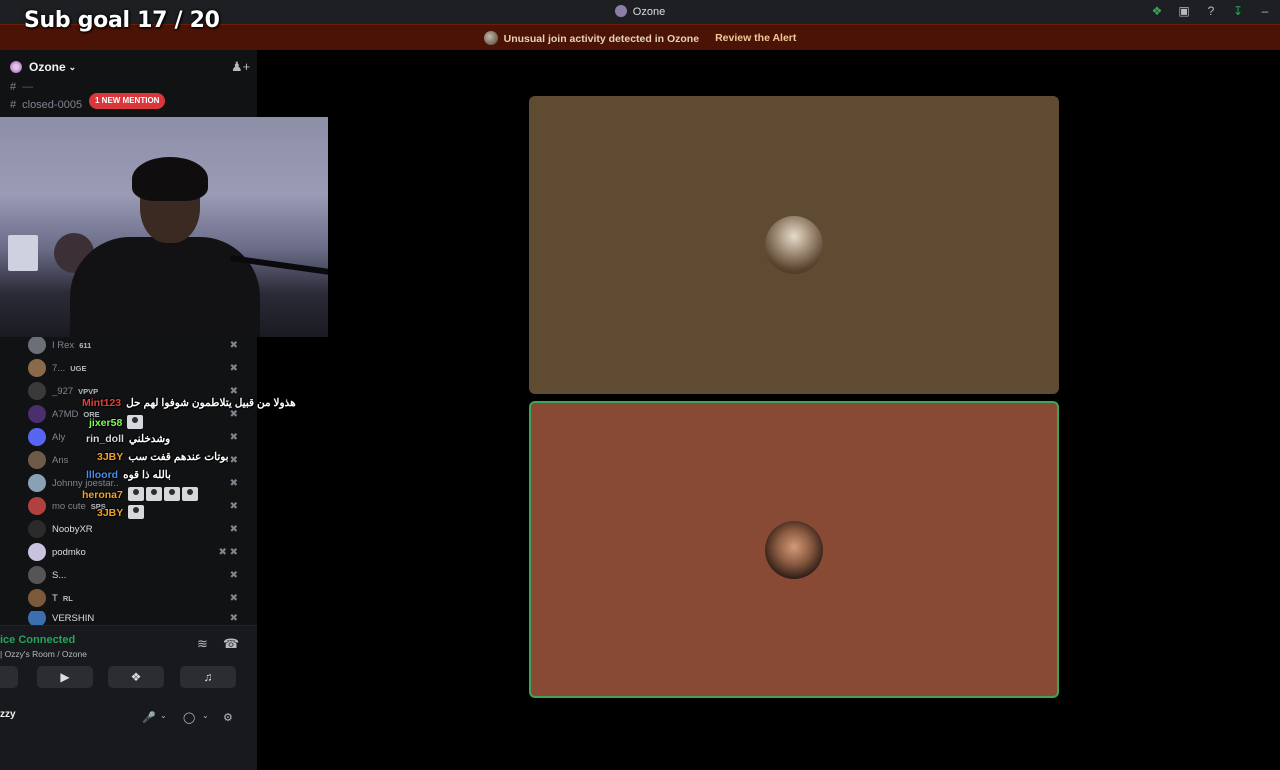 The image size is (1280, 770). Describe the element at coordinates (138, 618) in the screenshot. I see `member-row: VERSHIN ✖` at that location.